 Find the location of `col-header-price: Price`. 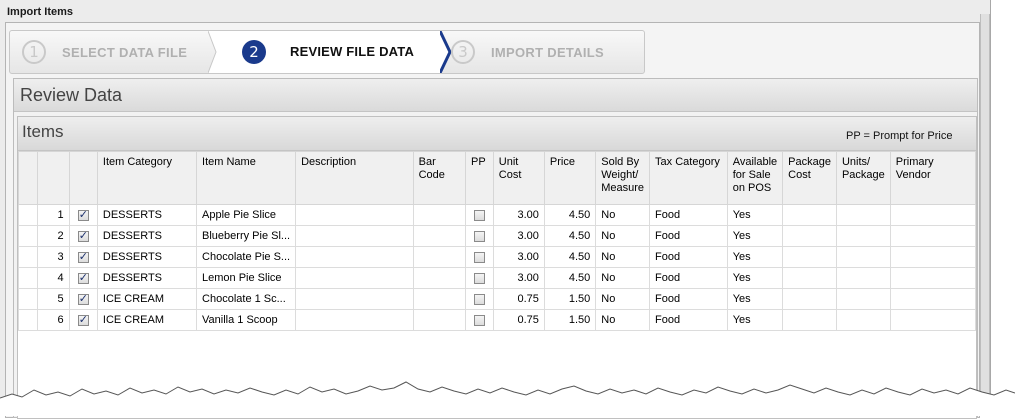

col-header-price: Price is located at coordinates (570, 178).